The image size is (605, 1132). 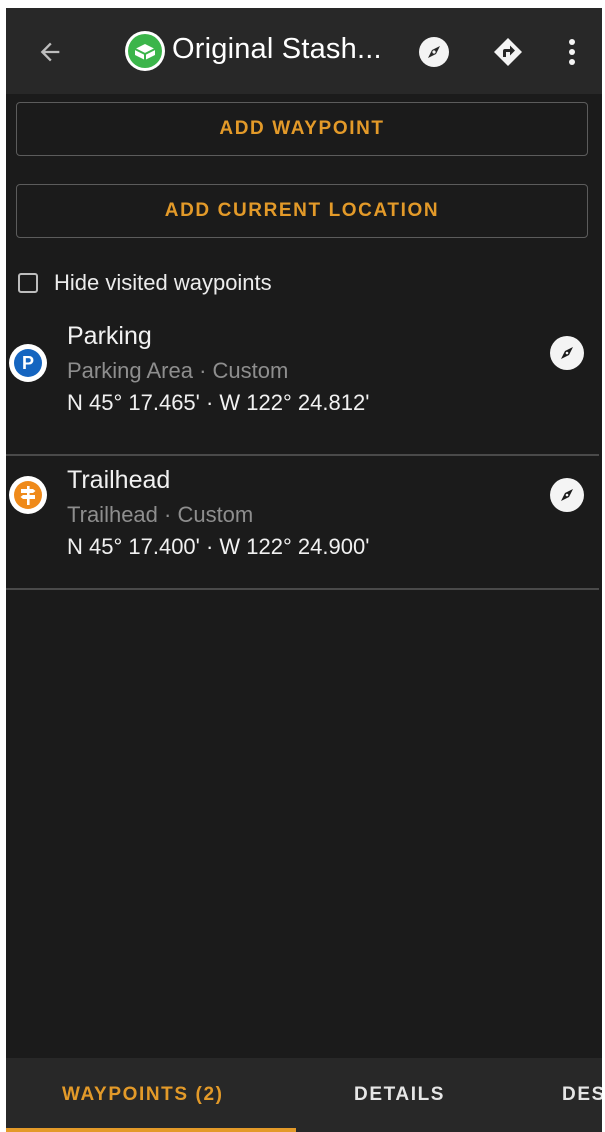 I want to click on tab-description: DES, so click(x=582, y=1095).